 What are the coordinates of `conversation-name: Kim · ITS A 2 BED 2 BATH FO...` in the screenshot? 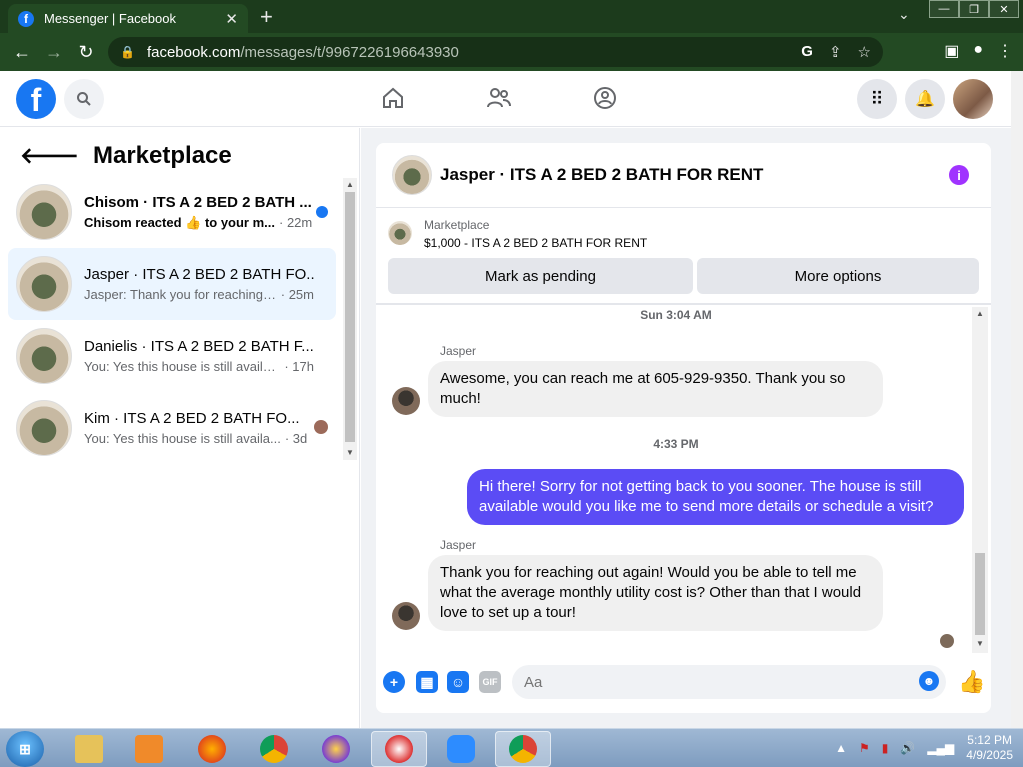 It's located at (192, 418).